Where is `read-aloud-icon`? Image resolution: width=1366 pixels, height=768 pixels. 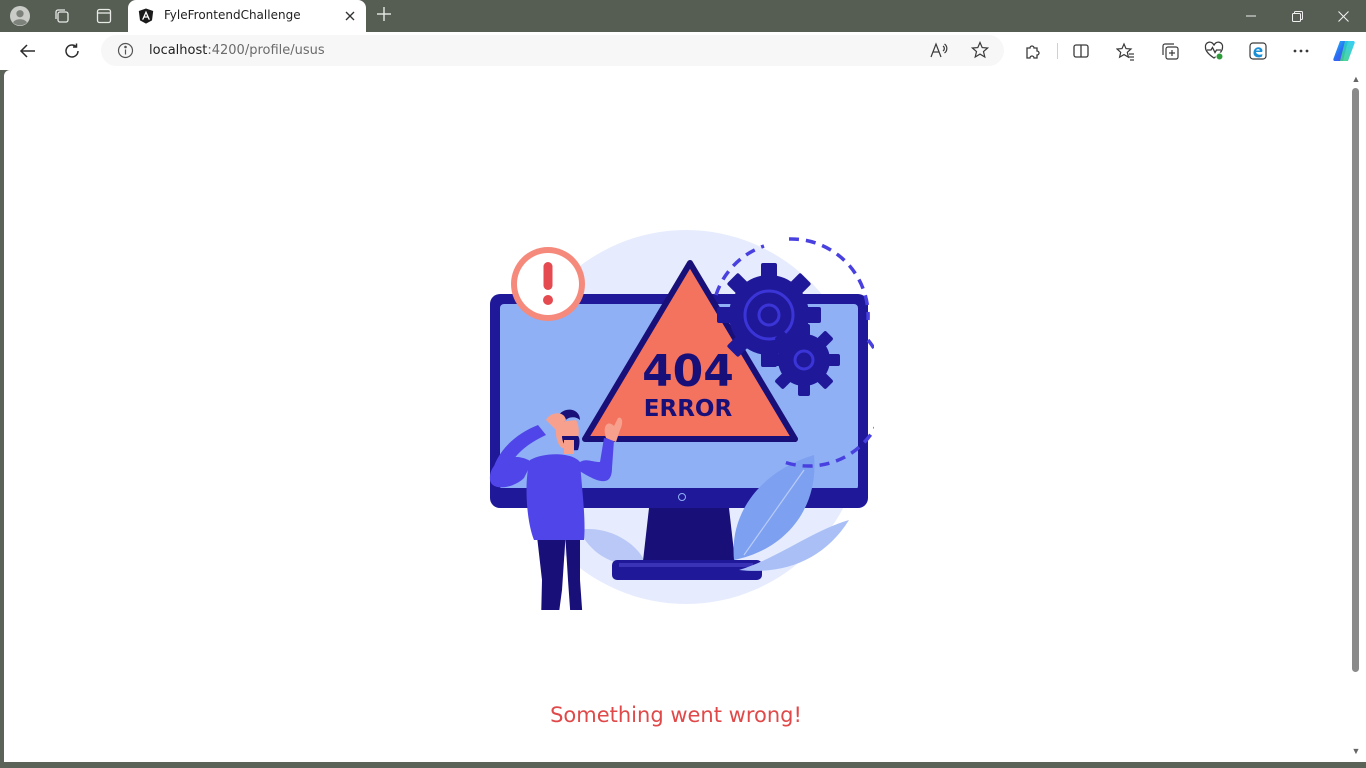
read-aloud-icon is located at coordinates (939, 50).